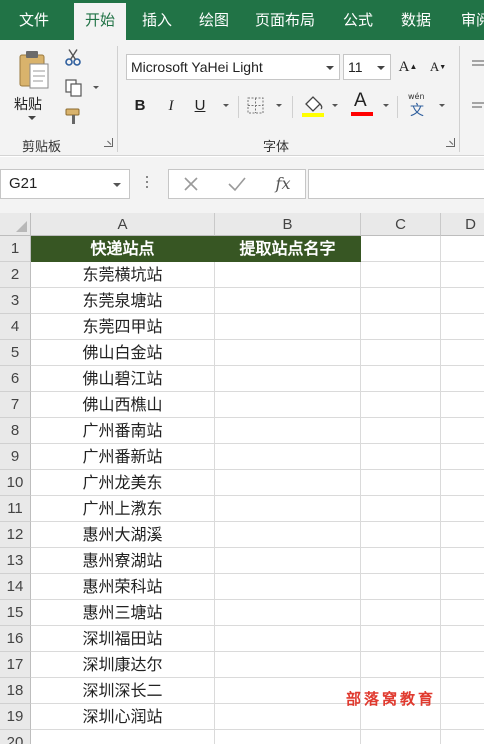  Describe the element at coordinates (33, 84) in the screenshot. I see `paste-button: 粘贴` at that location.